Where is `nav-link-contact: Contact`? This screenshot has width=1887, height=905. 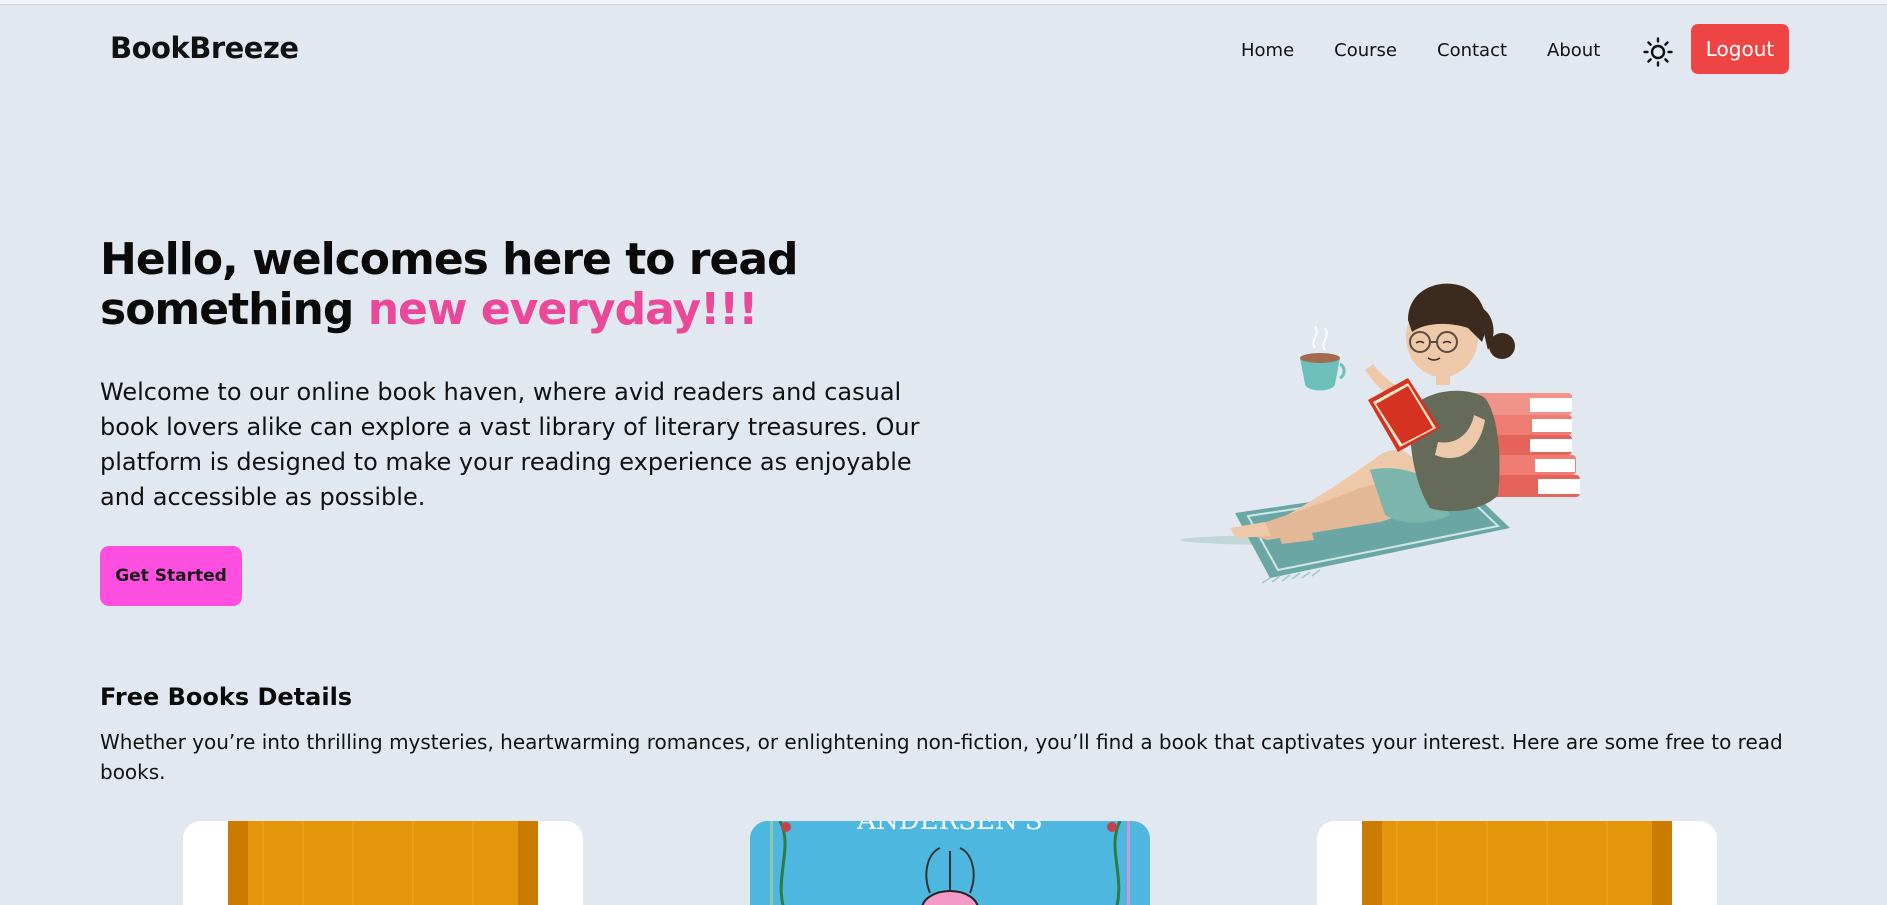
nav-link-contact: Contact is located at coordinates (1472, 50).